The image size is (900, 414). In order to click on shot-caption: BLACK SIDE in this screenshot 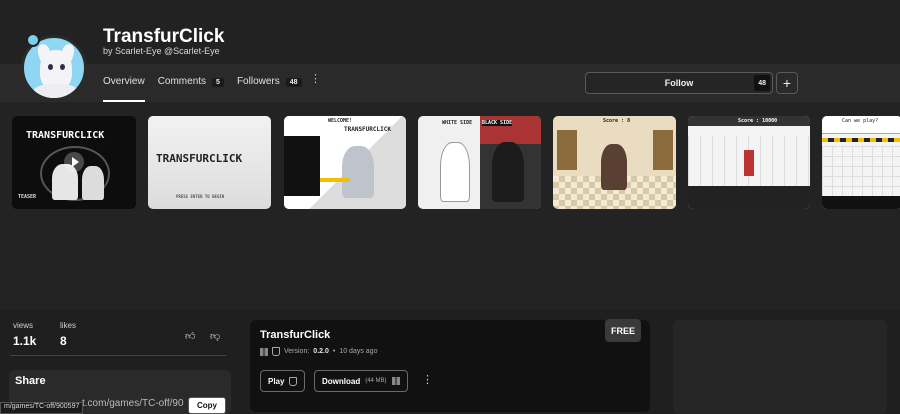, I will do `click(497, 123)`.